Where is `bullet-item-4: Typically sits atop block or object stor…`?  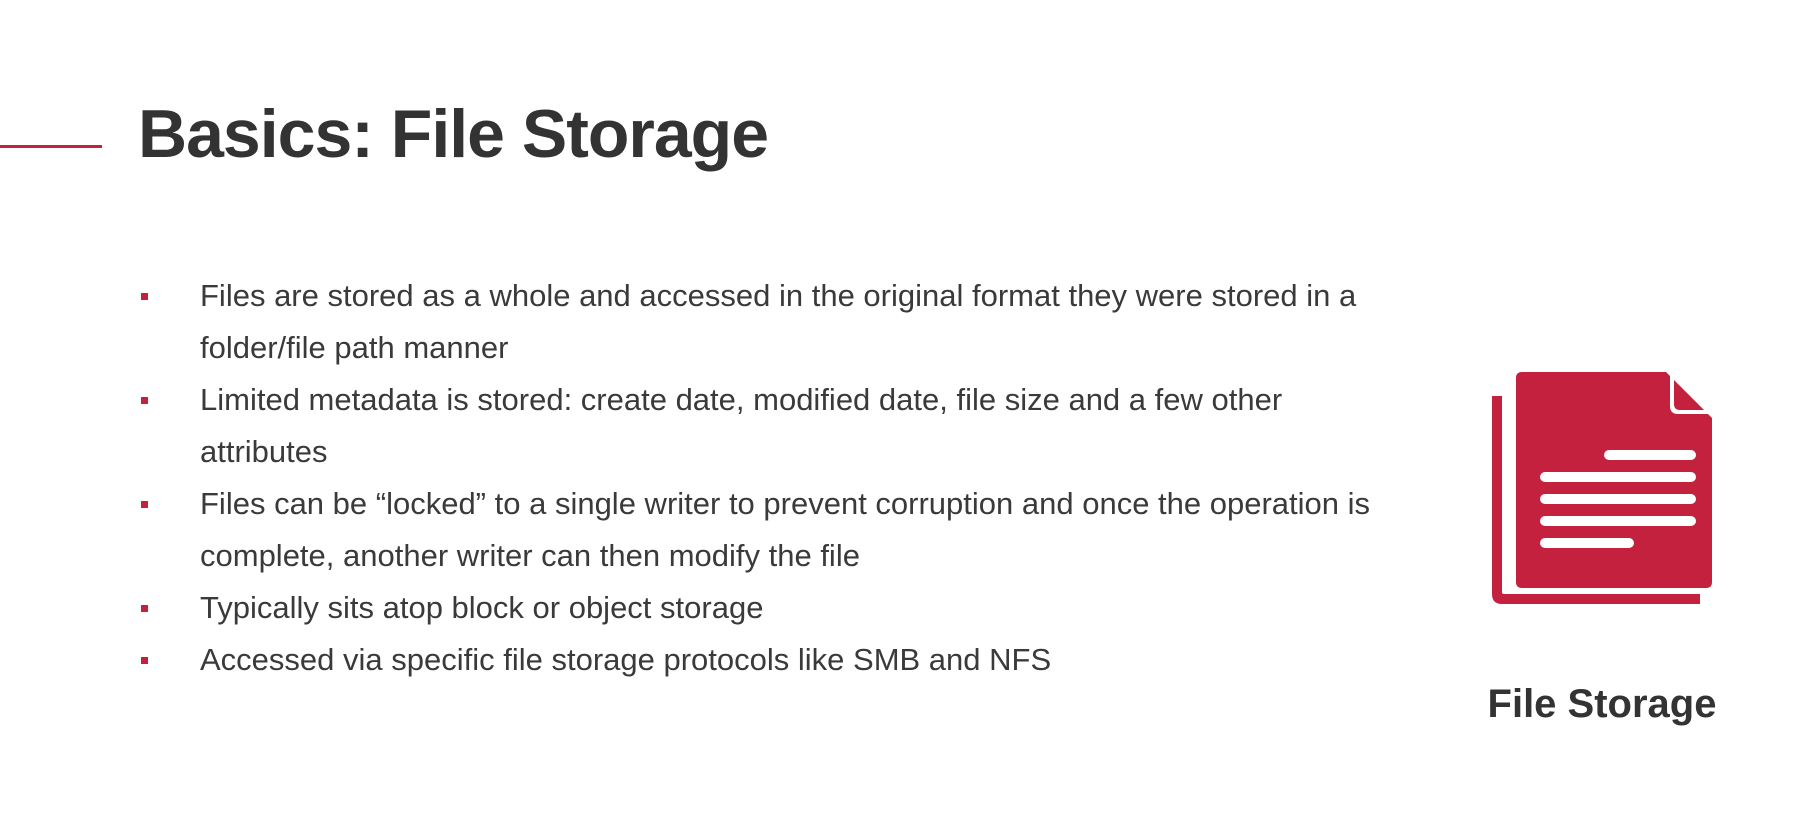
bullet-item-4: Typically sits atop block or object stor… is located at coordinates (773, 608).